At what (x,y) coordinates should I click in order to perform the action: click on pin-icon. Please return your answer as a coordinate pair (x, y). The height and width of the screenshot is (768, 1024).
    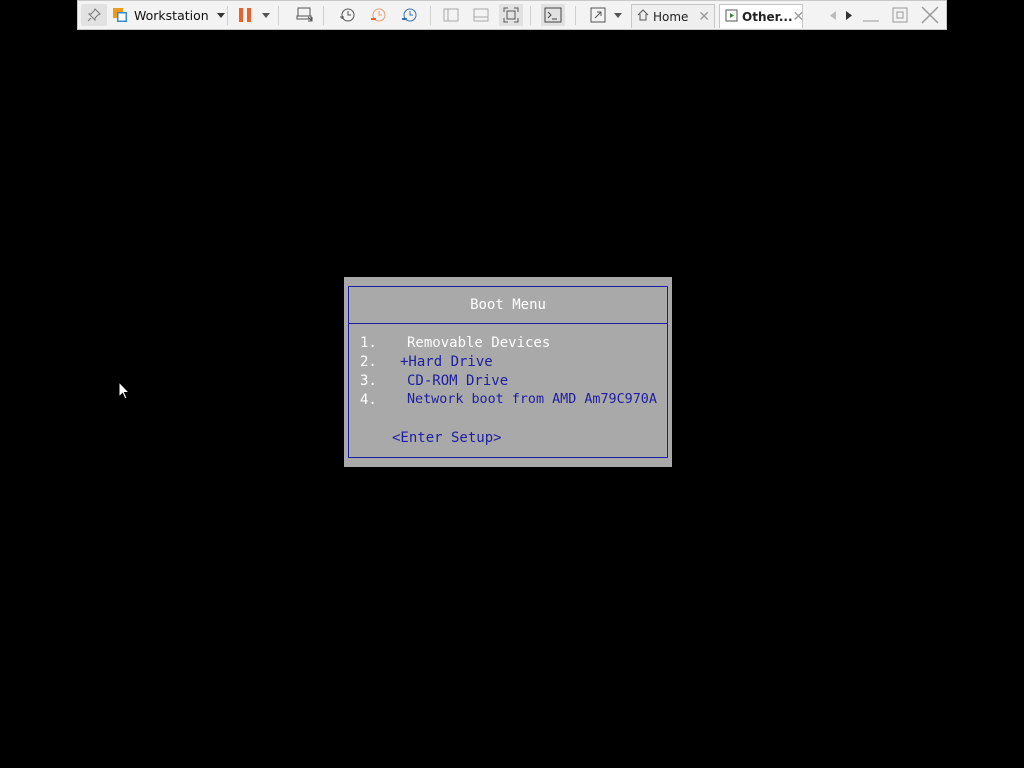
    Looking at the image, I should click on (94, 15).